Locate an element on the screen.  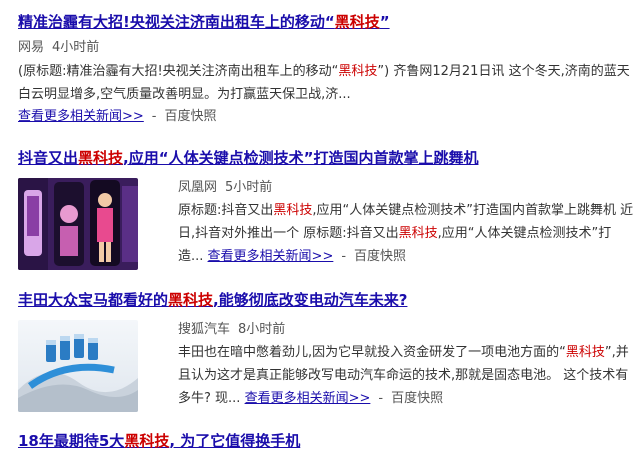
result-1-more-news-link: 查看更多相关新闻>> is located at coordinates (81, 116).